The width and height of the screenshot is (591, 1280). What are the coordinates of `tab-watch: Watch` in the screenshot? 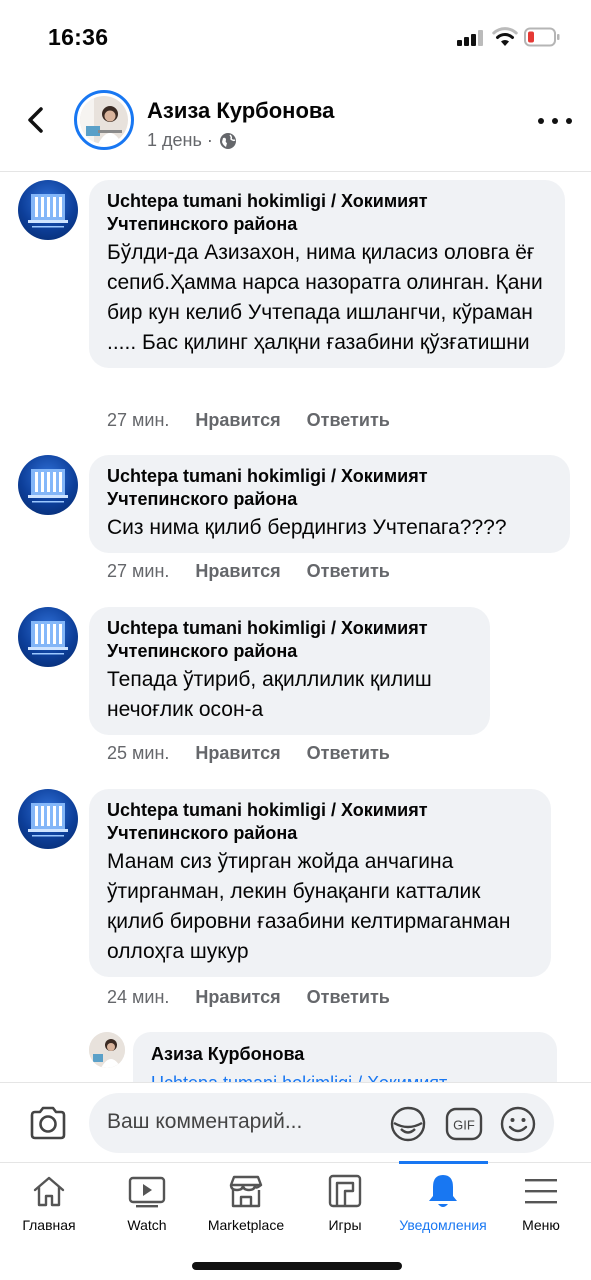 It's located at (147, 1203).